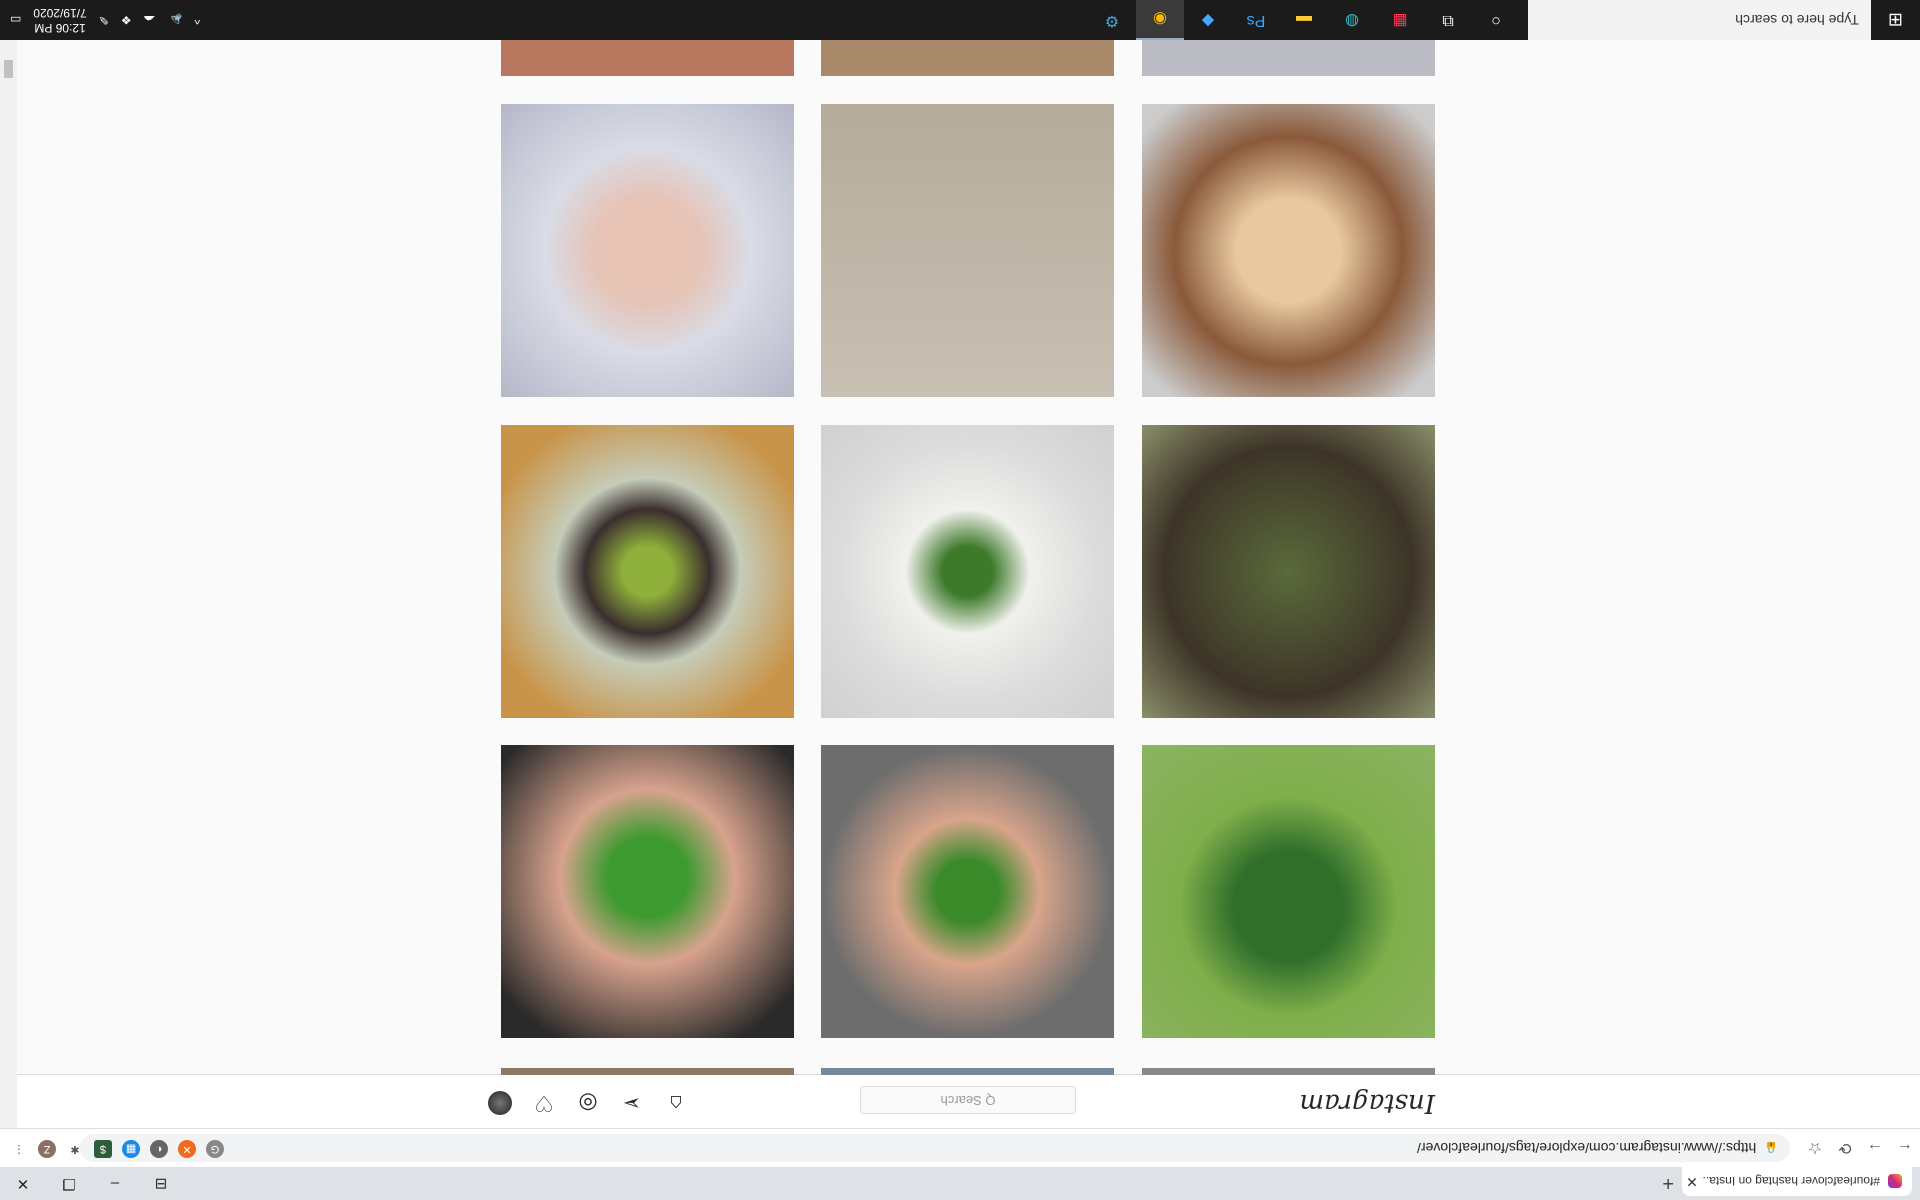 This screenshot has width=1920, height=1200. What do you see at coordinates (1797, 20) in the screenshot?
I see `search-placeholder: Type here to search` at bounding box center [1797, 20].